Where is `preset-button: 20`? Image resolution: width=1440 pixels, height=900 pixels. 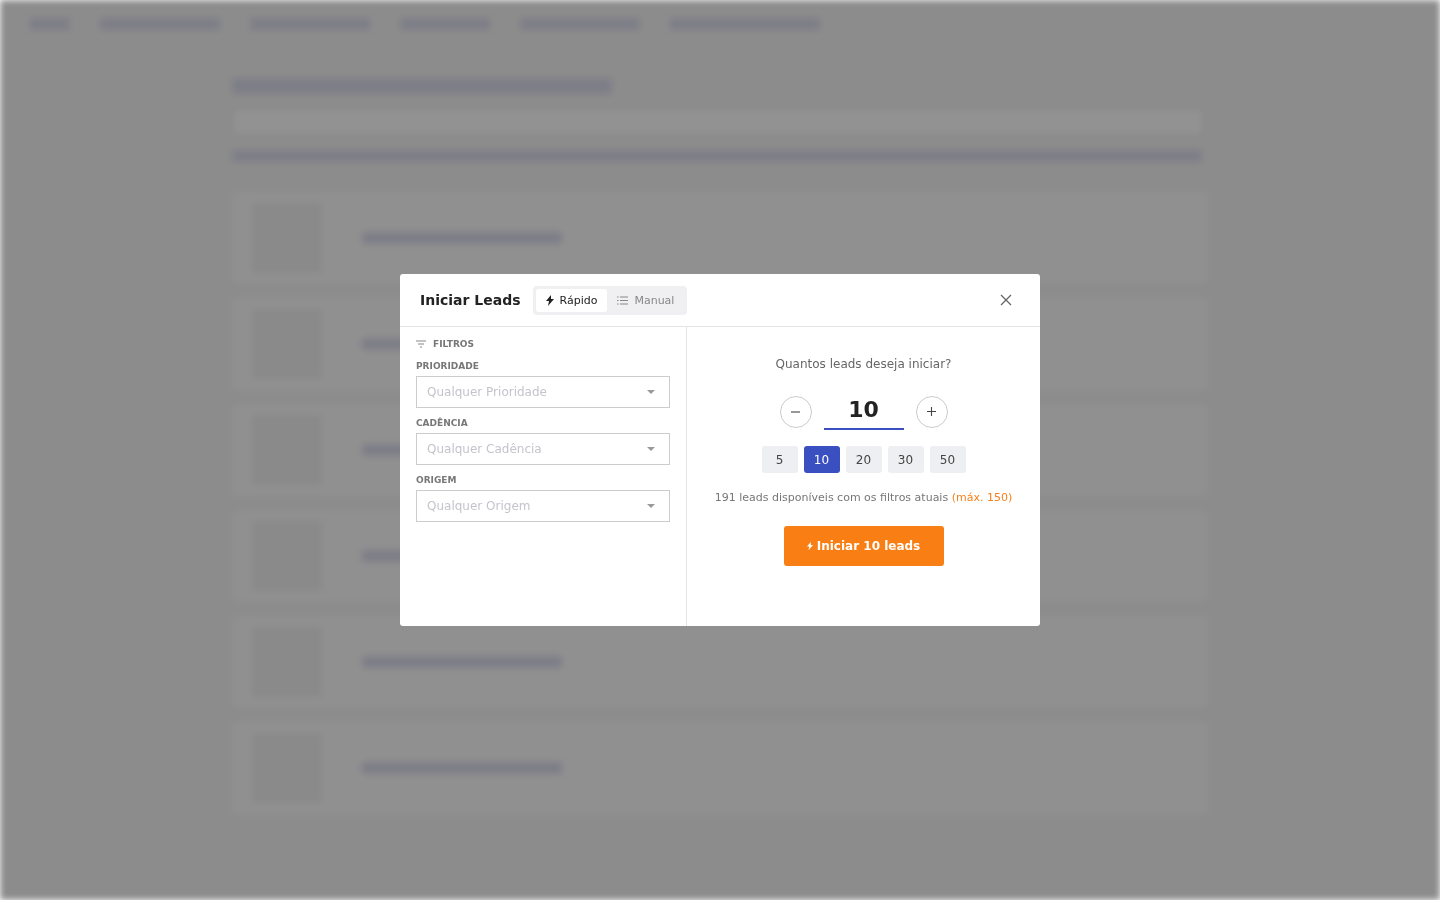 preset-button: 20 is located at coordinates (863, 459).